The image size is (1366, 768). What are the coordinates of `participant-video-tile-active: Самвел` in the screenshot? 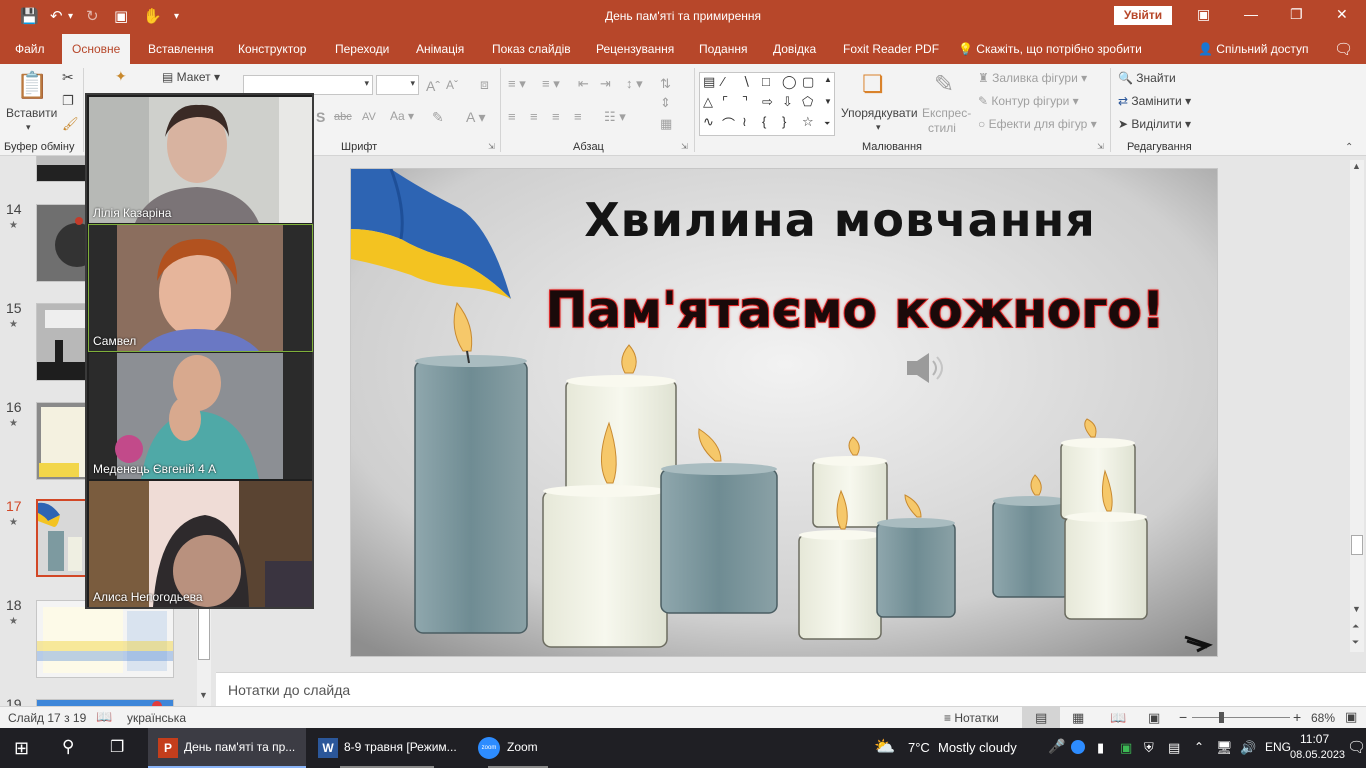 It's located at (200, 288).